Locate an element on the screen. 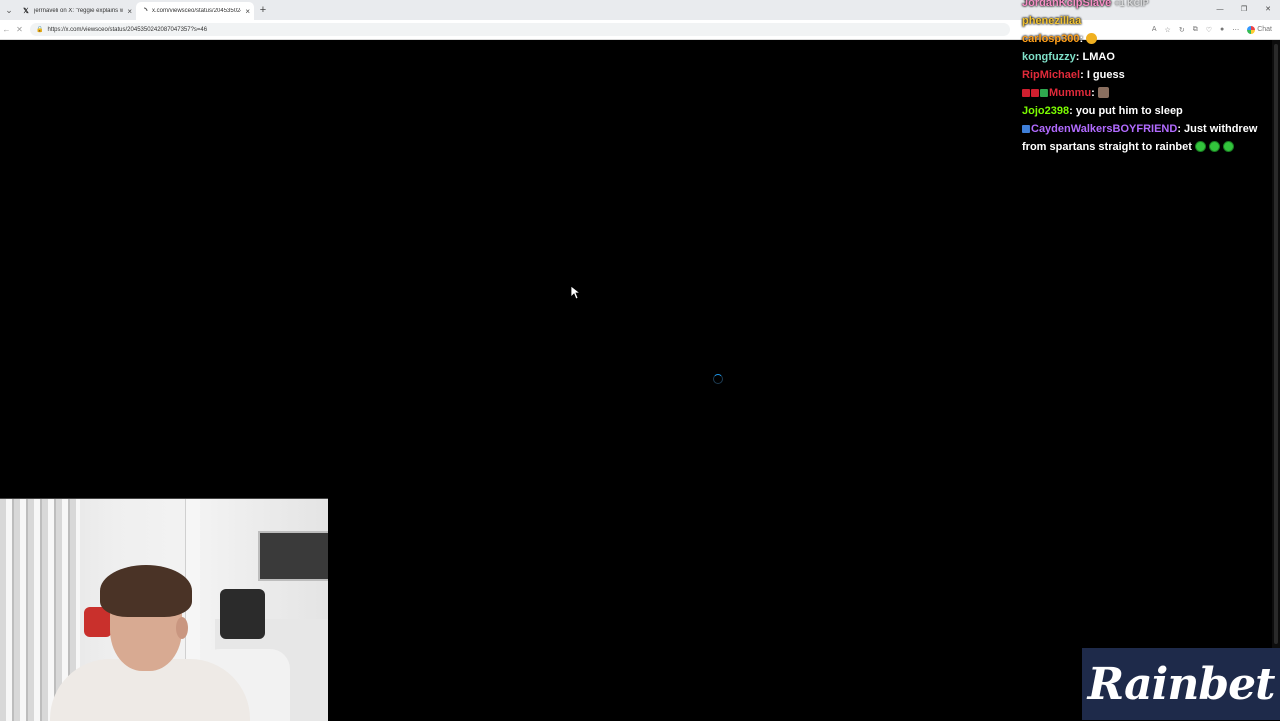 This screenshot has width=1280, height=721. site-info-icon: 🔒 is located at coordinates (39, 29).